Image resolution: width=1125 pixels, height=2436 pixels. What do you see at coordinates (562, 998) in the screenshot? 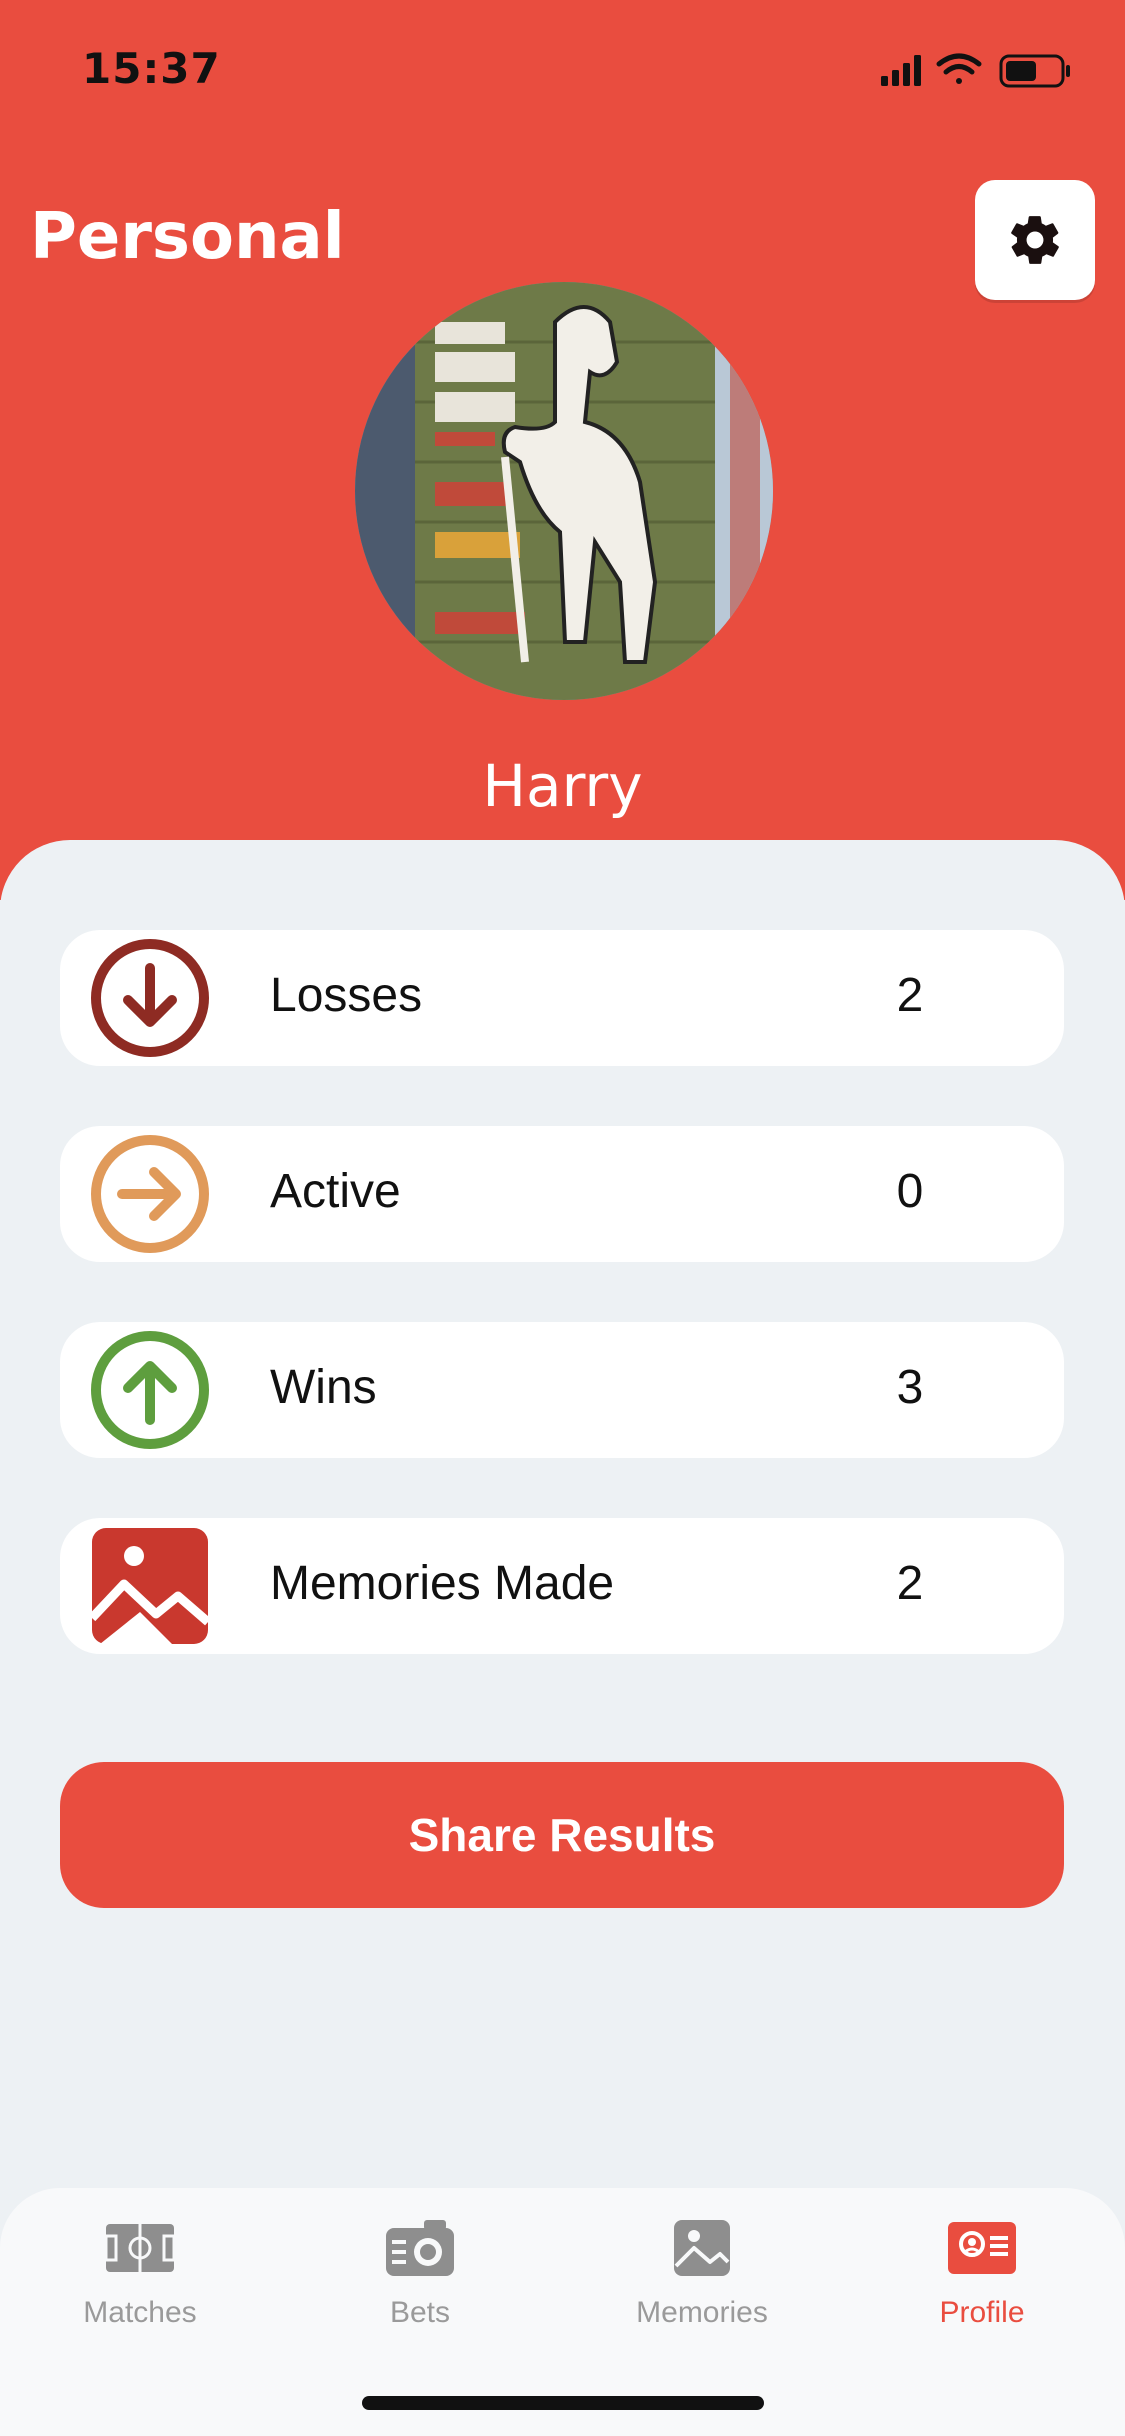
I see `stat-row-losses: Losses 2` at bounding box center [562, 998].